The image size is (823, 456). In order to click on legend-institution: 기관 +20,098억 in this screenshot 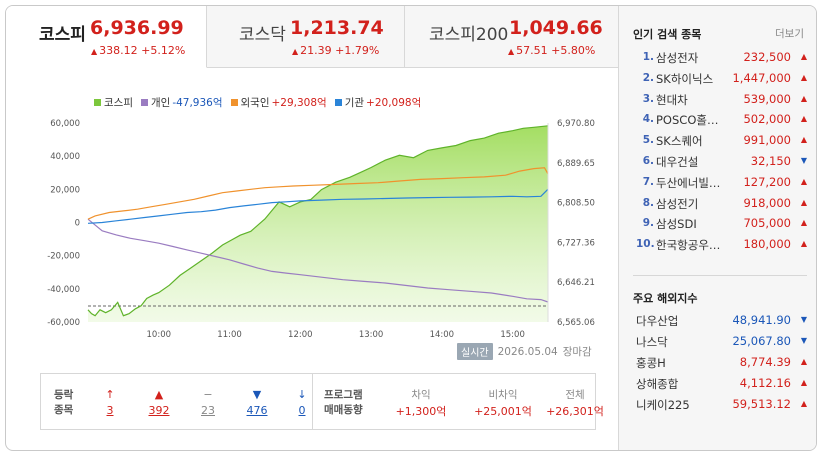, I will do `click(378, 102)`.